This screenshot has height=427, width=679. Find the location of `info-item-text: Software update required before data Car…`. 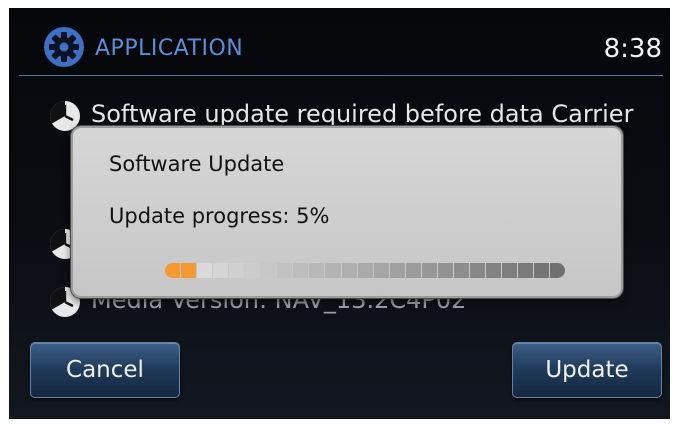

info-item-text: Software update required before data Car… is located at coordinates (362, 114).